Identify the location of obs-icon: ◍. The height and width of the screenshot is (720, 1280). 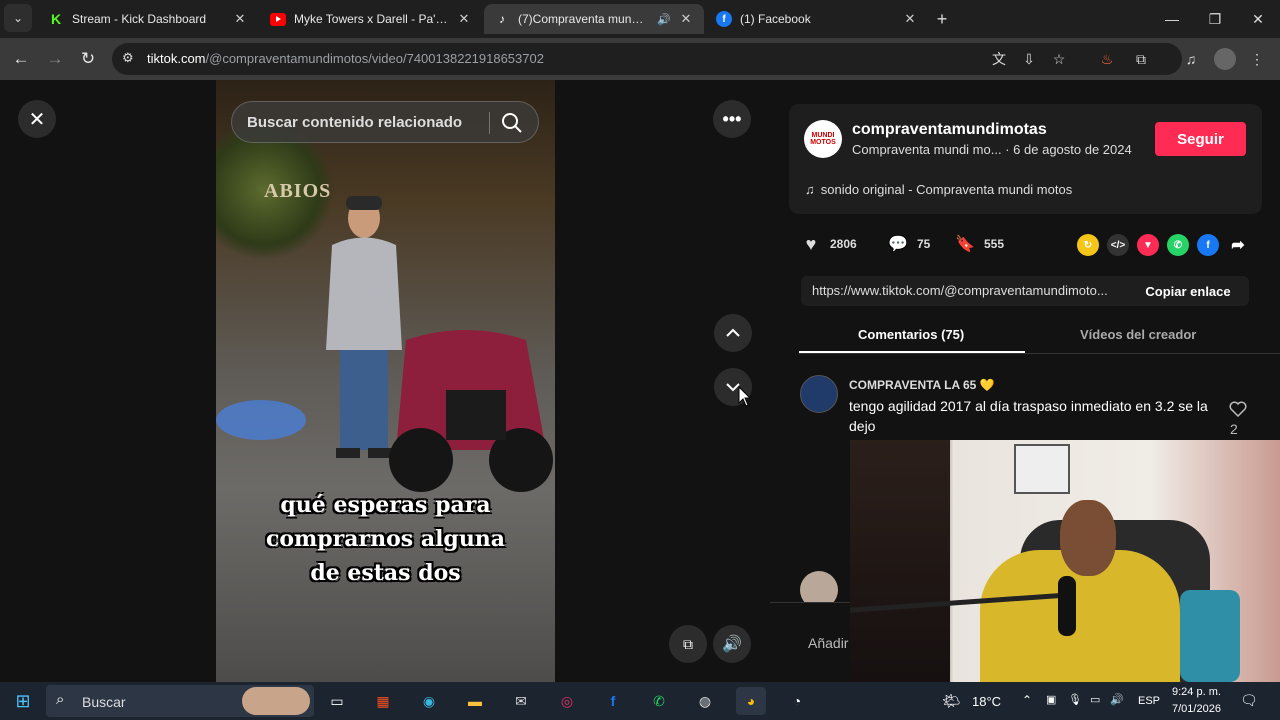
(705, 701).